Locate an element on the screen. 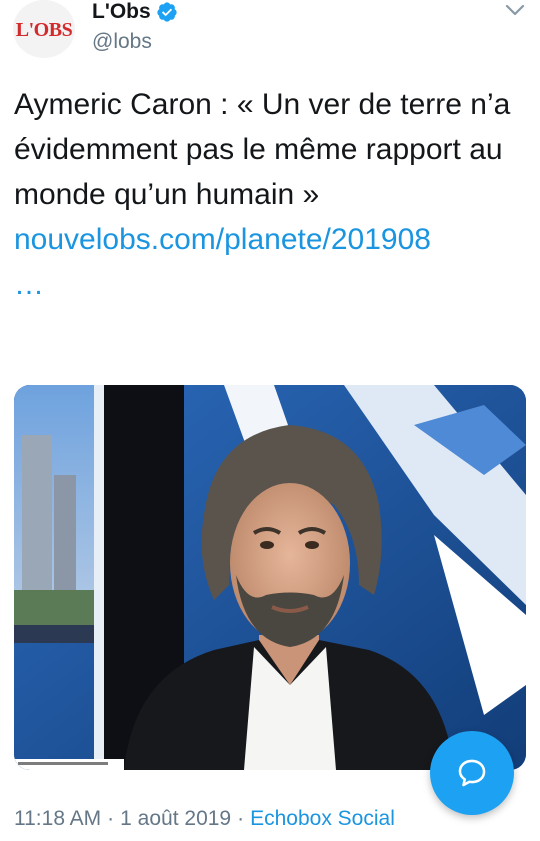  tweet-link: nouvelobs.com/planete/201908 is located at coordinates (269, 239).